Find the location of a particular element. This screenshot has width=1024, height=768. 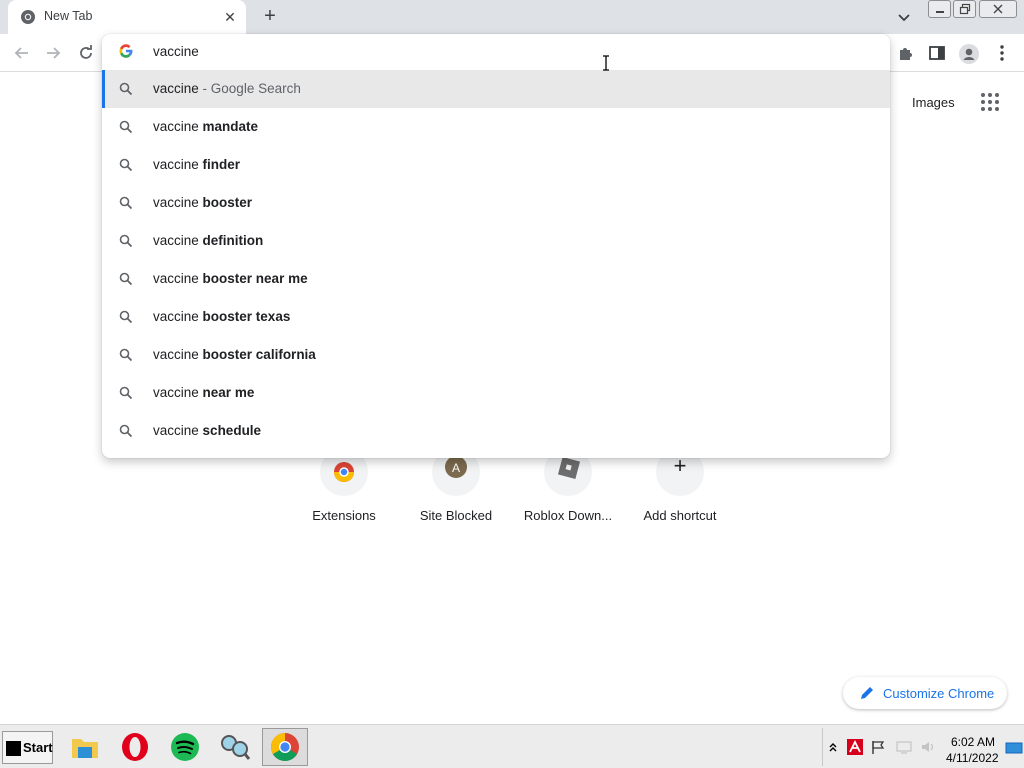

shortcut-extensions: Extensions is located at coordinates (339, 488).